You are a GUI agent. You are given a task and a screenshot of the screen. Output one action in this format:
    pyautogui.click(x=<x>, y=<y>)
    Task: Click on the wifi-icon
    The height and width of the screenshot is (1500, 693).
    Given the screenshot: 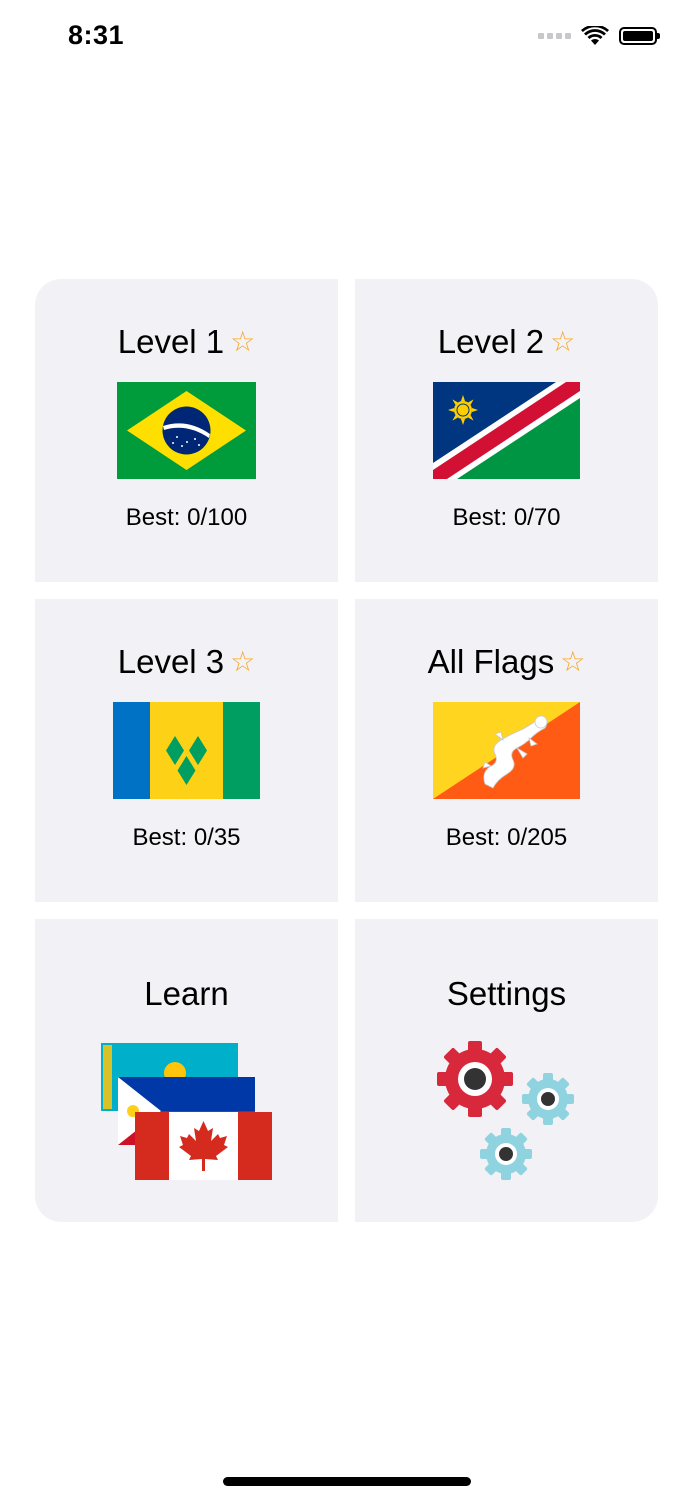 What is the action you would take?
    pyautogui.click(x=595, y=35)
    